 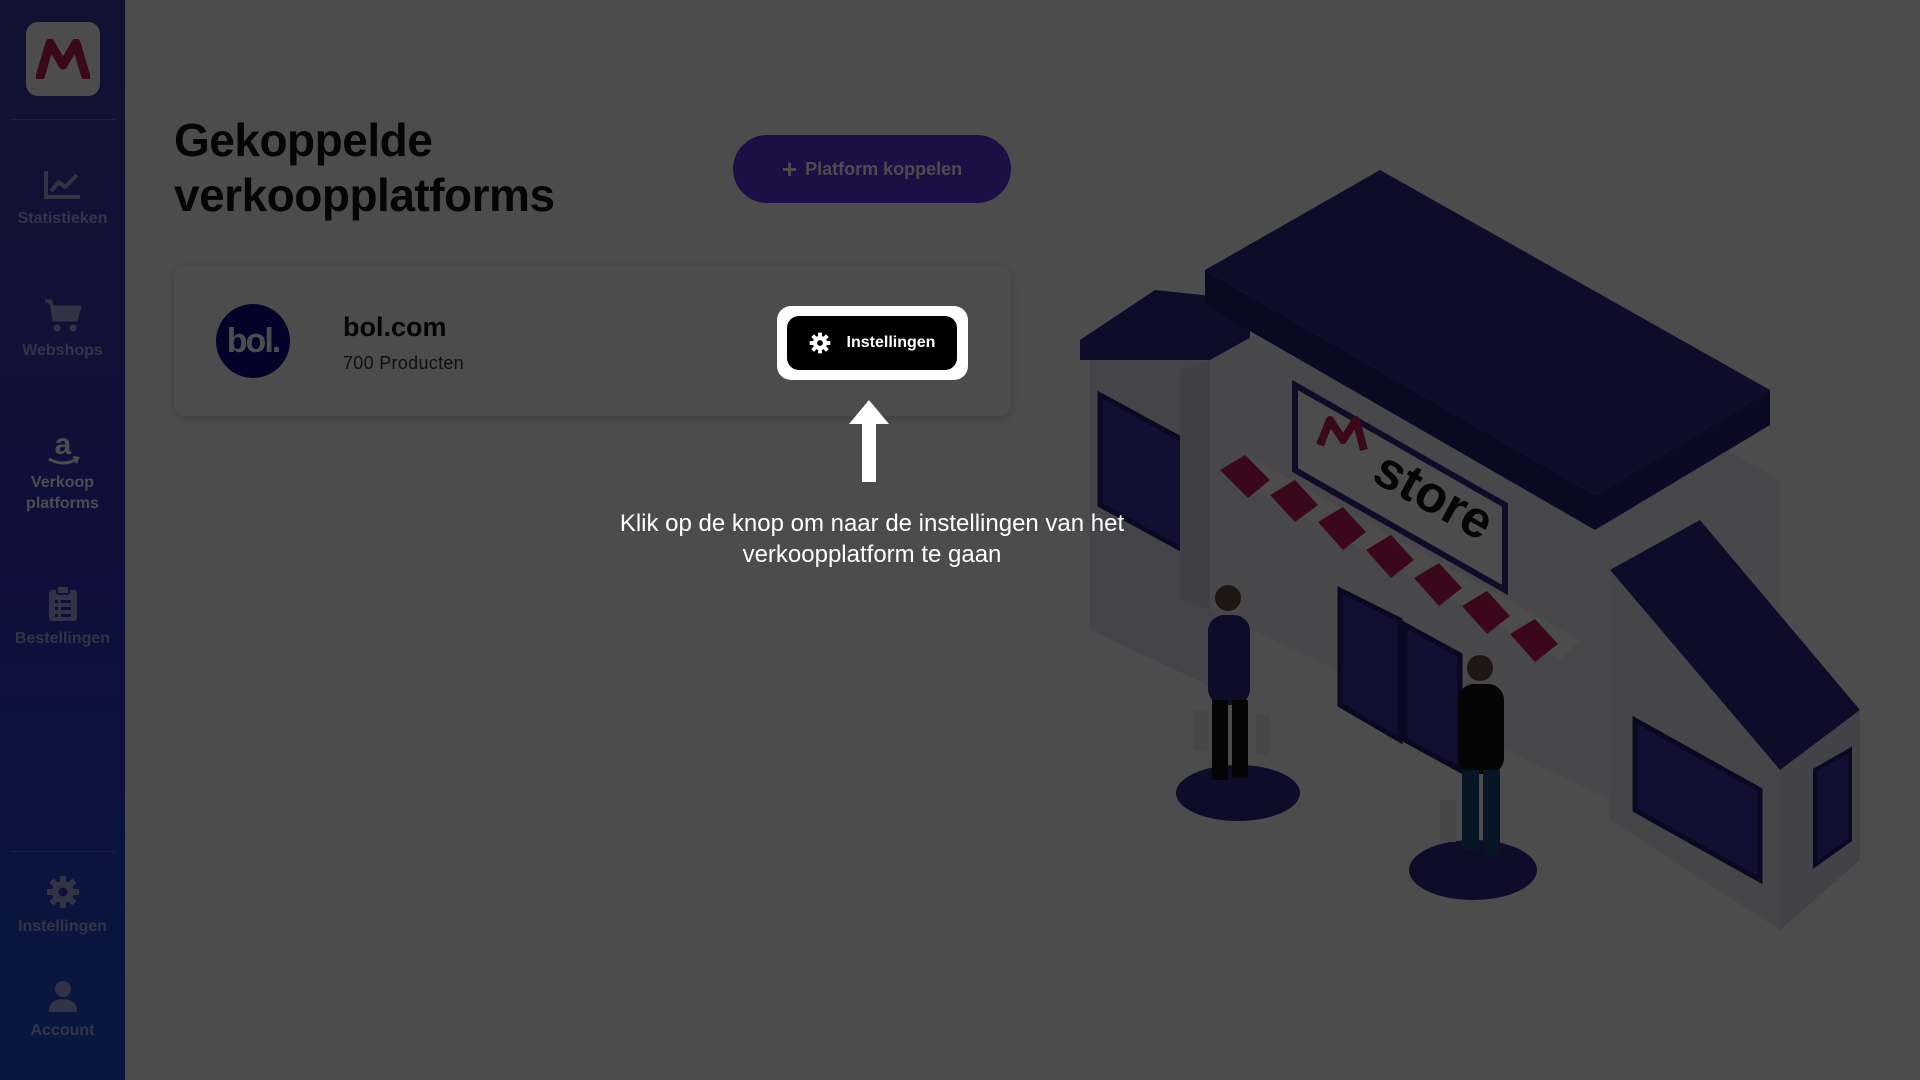 What do you see at coordinates (62, 471) in the screenshot?
I see `sidebar-item-verkoop-platforms: a Verkoop platforms` at bounding box center [62, 471].